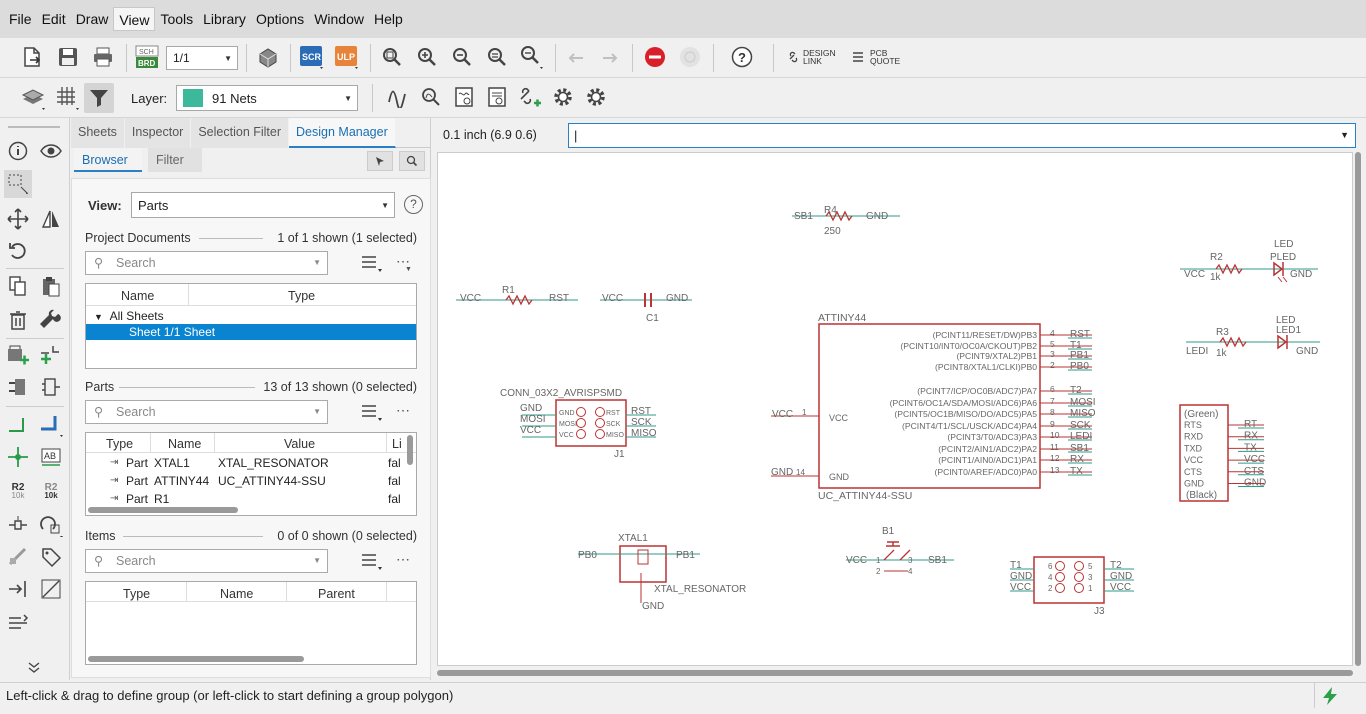 This screenshot has width=1366, height=714. What do you see at coordinates (18, 457) in the screenshot?
I see `junction-icon` at bounding box center [18, 457].